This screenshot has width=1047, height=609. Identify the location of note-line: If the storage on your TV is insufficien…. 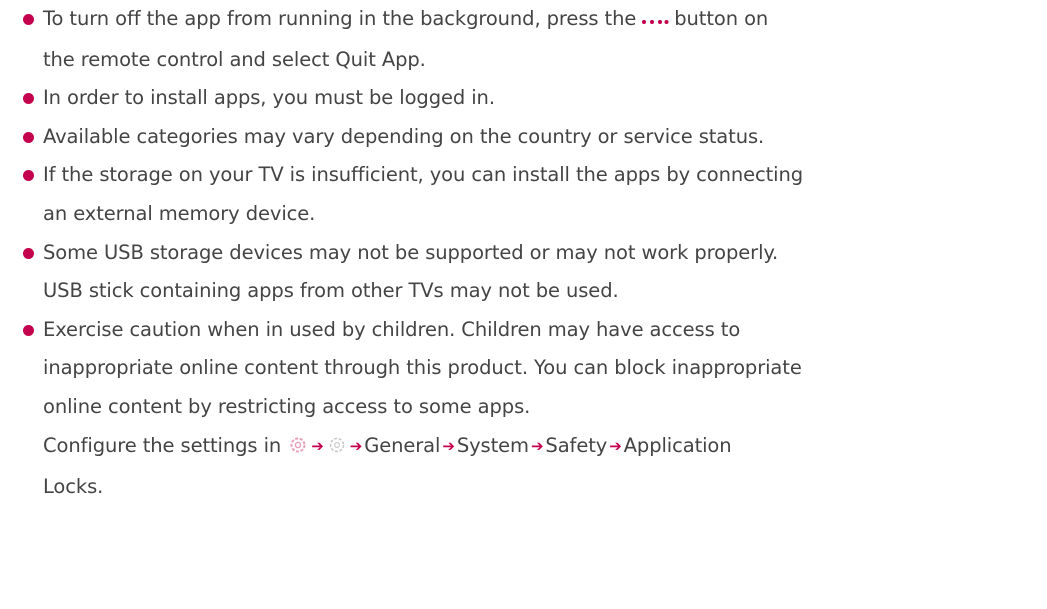
(423, 175).